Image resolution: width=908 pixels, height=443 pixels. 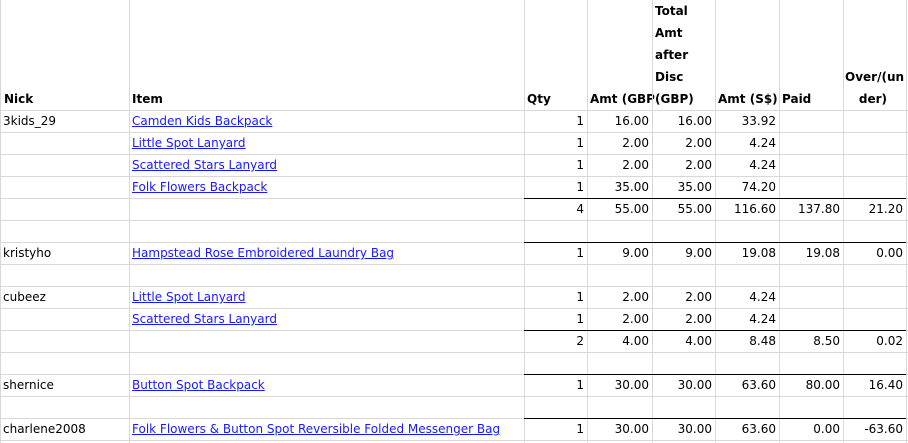 What do you see at coordinates (44, 429) in the screenshot?
I see `nick-cell: charlene2008` at bounding box center [44, 429].